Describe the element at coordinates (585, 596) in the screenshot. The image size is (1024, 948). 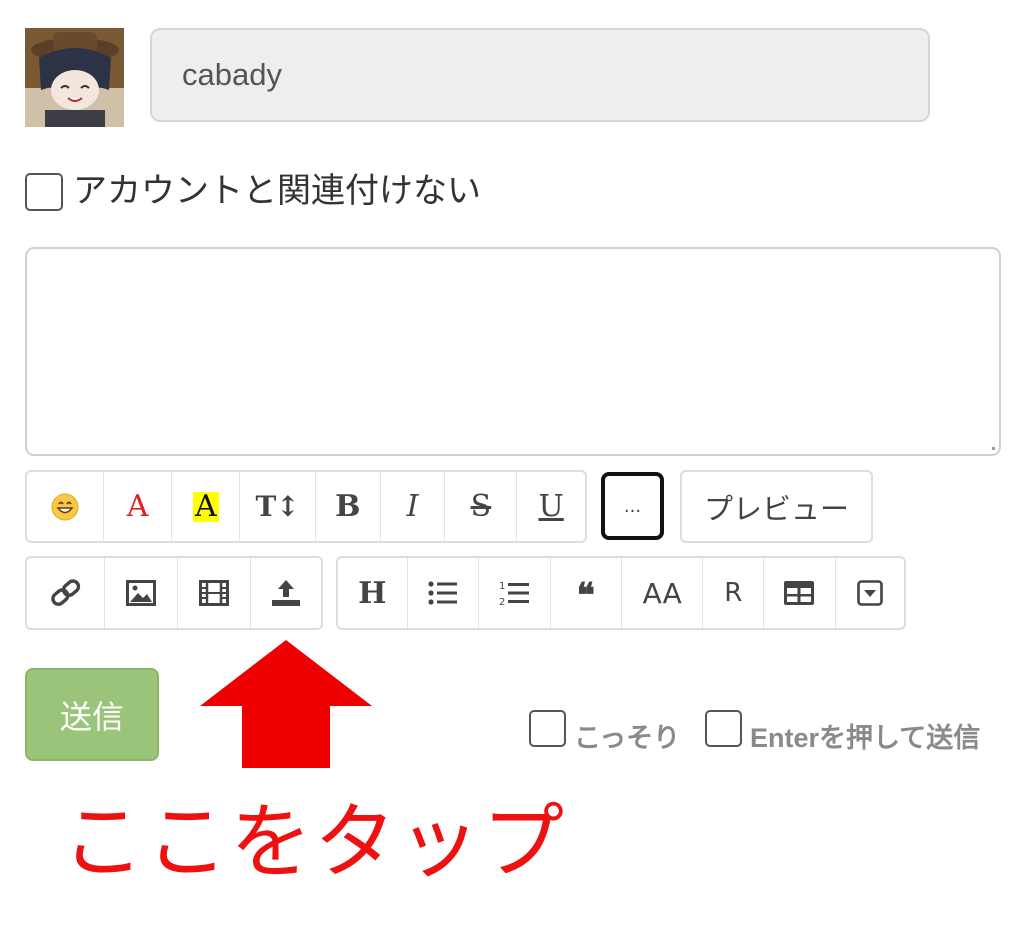
I see `quote-icon: ❝` at that location.